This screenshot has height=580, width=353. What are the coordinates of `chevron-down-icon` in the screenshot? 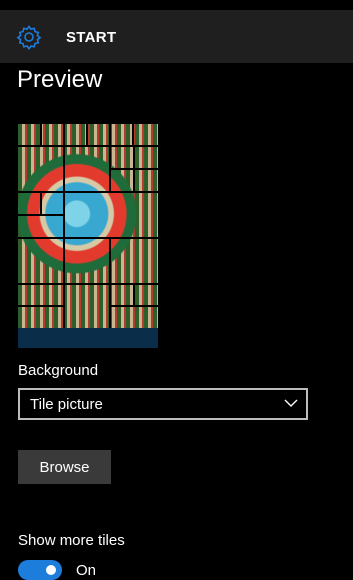 It's located at (291, 403).